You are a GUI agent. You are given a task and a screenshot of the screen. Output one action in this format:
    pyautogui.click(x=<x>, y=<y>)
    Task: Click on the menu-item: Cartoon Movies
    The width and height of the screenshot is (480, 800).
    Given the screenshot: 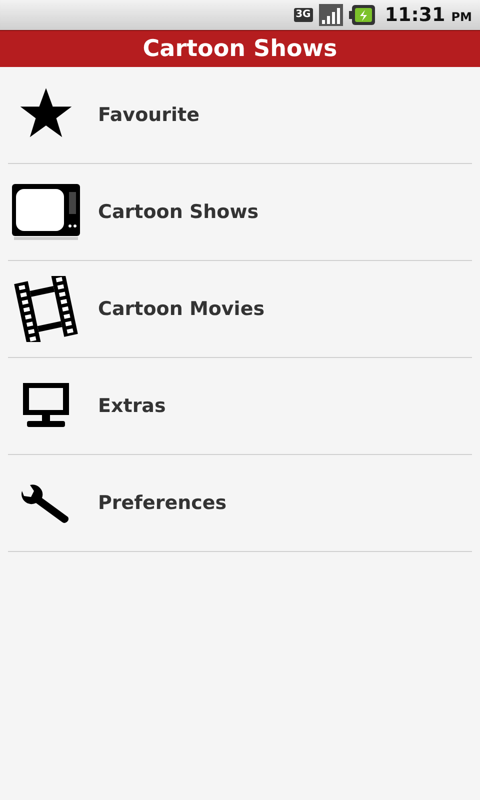 What is the action you would take?
    pyautogui.click(x=240, y=309)
    